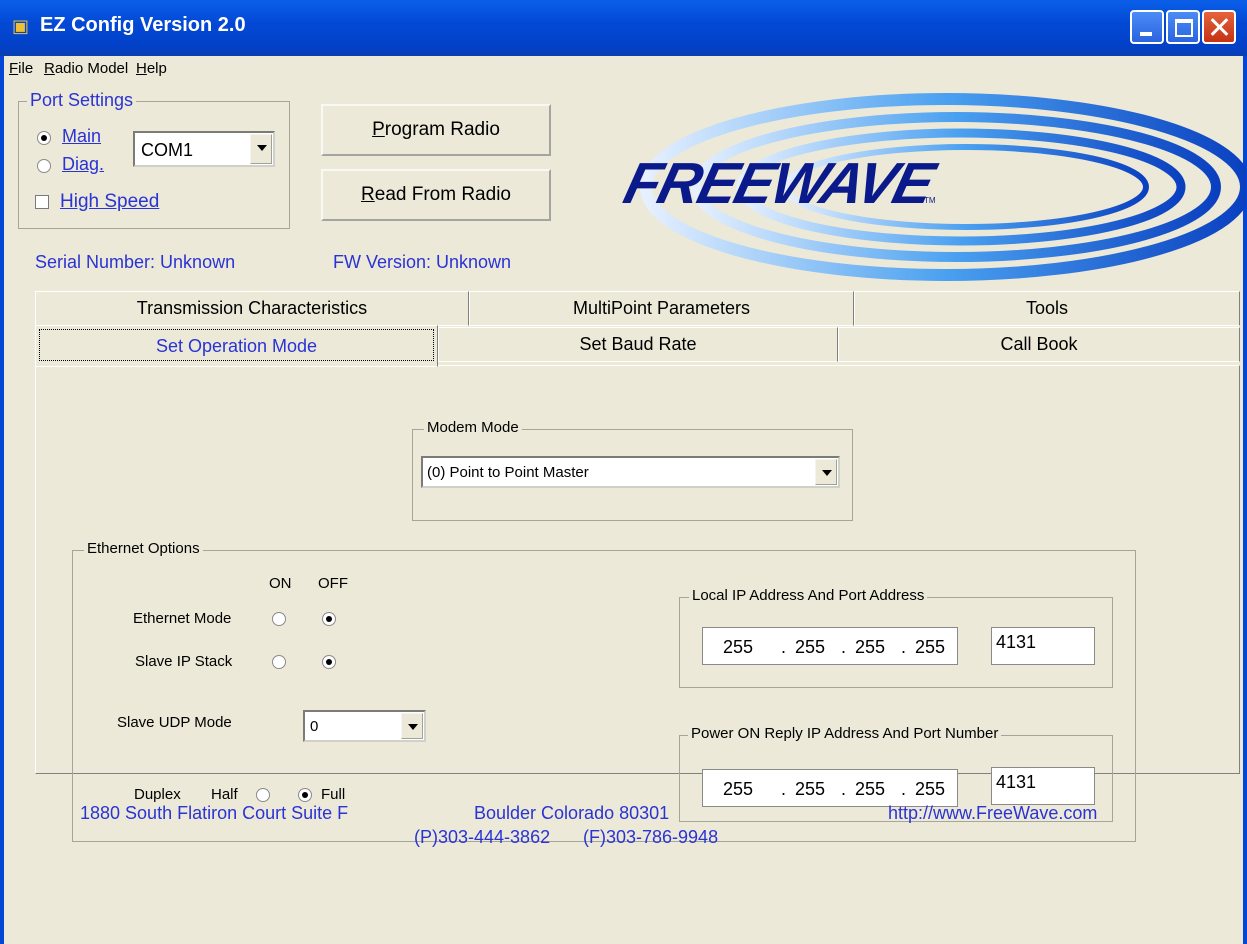  I want to click on modem-mode-select: (0) Point to Point Master, so click(630, 472).